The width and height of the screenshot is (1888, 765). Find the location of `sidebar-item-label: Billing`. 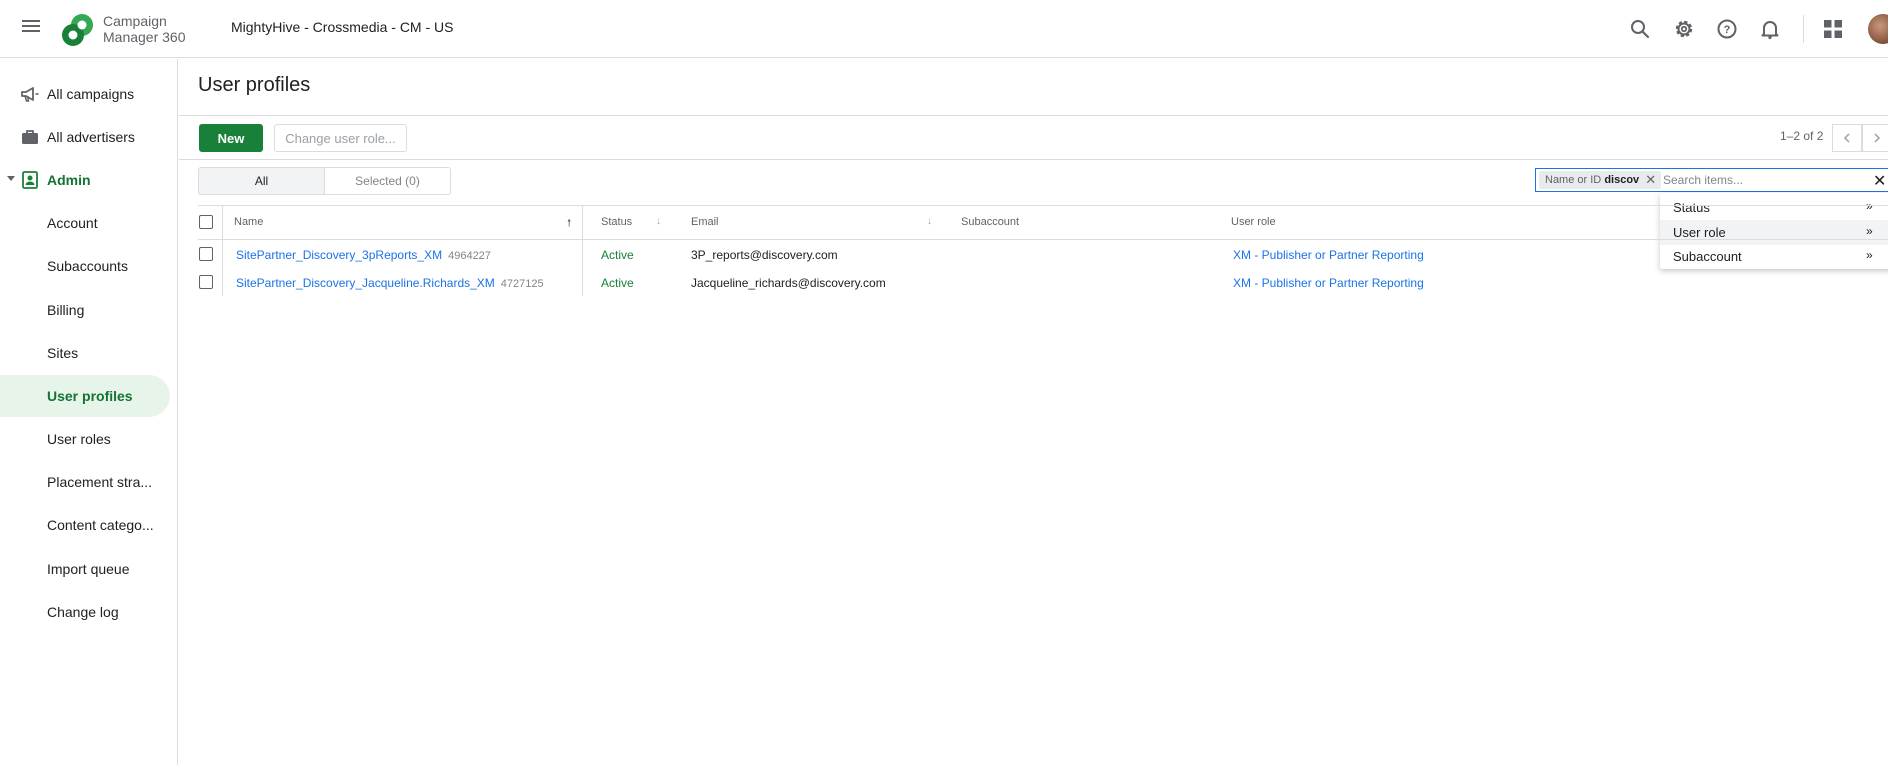

sidebar-item-label: Billing is located at coordinates (66, 310).